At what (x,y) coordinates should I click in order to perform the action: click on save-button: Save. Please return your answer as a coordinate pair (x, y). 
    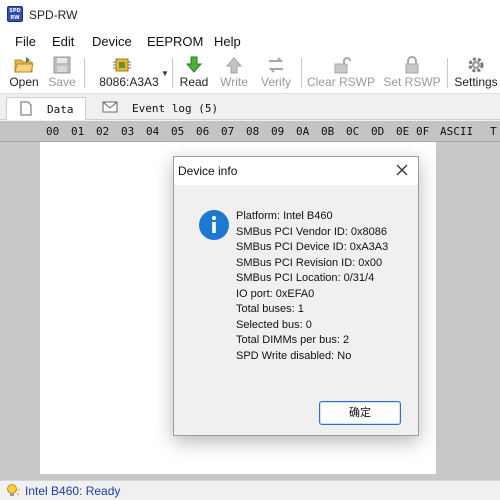
    Looking at the image, I should click on (62, 73).